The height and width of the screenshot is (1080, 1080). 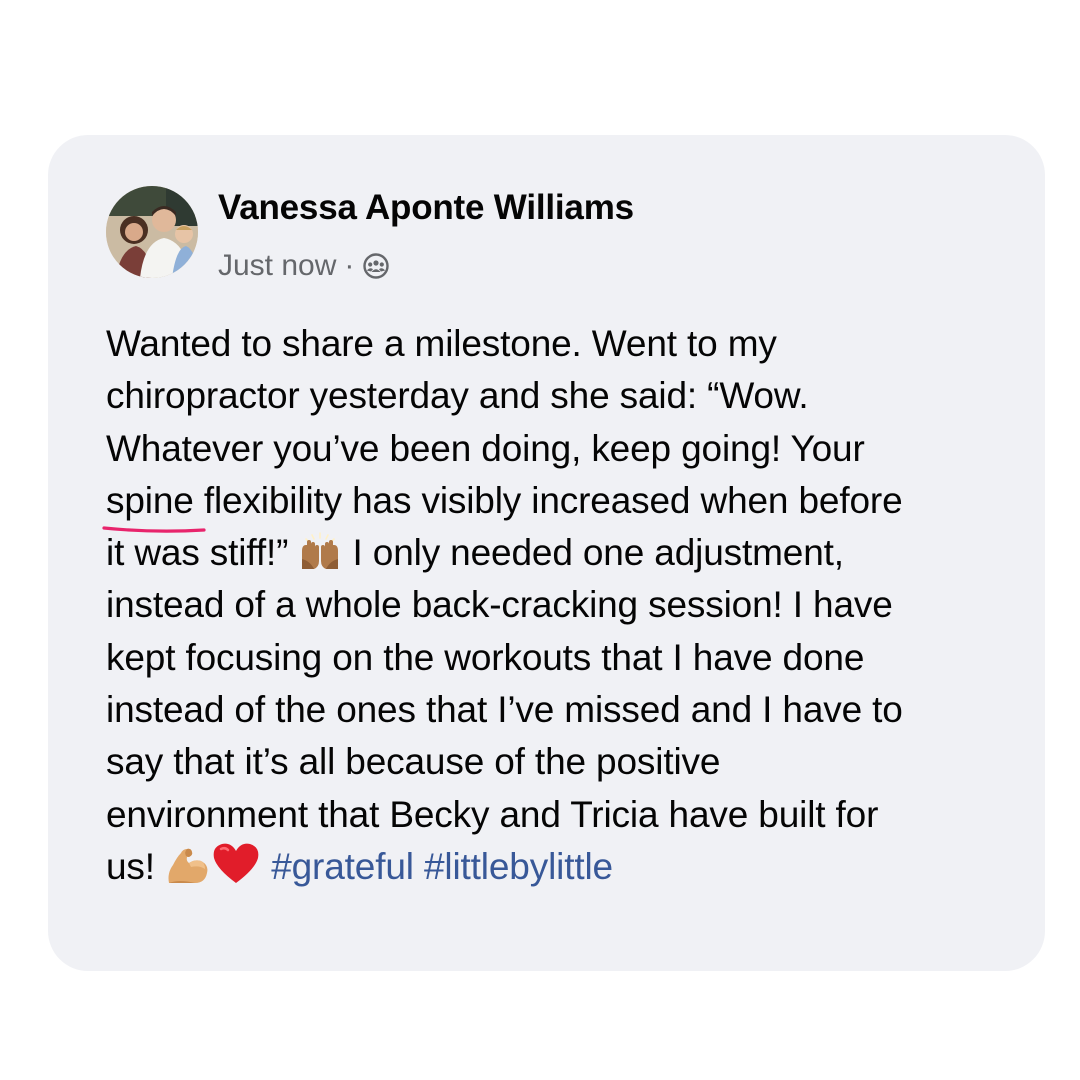 I want to click on post-text-line: Wanted to share a milestone. Went to my, so click(x=441, y=343).